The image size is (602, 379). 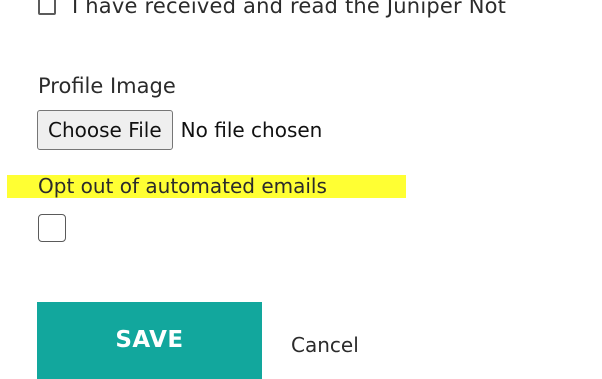 I want to click on acknowledgement-checkbox, so click(x=47, y=7).